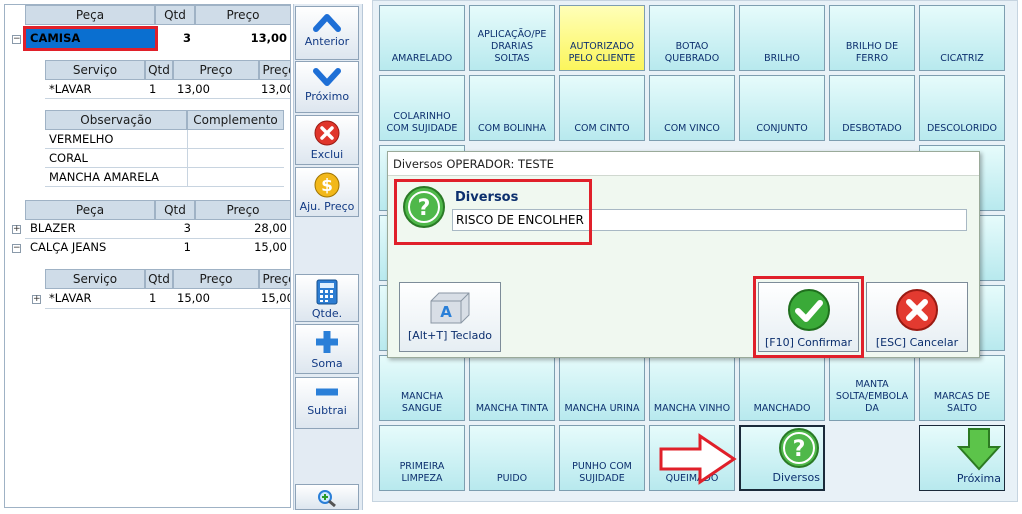 Image resolution: width=1022 pixels, height=514 pixels. Describe the element at coordinates (241, 38) in the screenshot. I see `item-price-camisa: 13,00` at that location.